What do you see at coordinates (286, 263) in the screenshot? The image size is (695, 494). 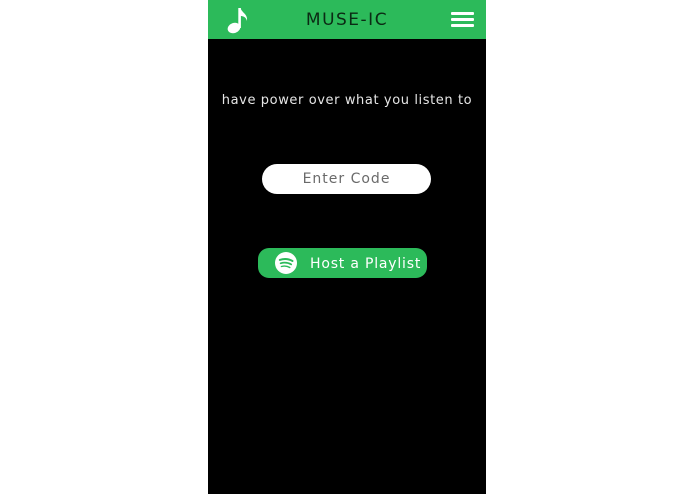 I see `spotify-icon` at bounding box center [286, 263].